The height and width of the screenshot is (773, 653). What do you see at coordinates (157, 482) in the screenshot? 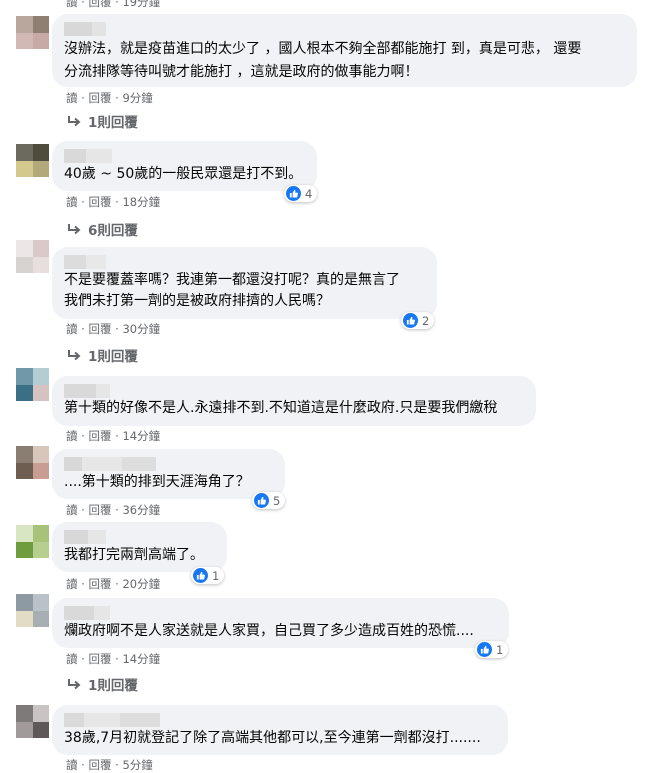
I see `comment-text-line: ....第十類的排到天涯海角了？` at bounding box center [157, 482].